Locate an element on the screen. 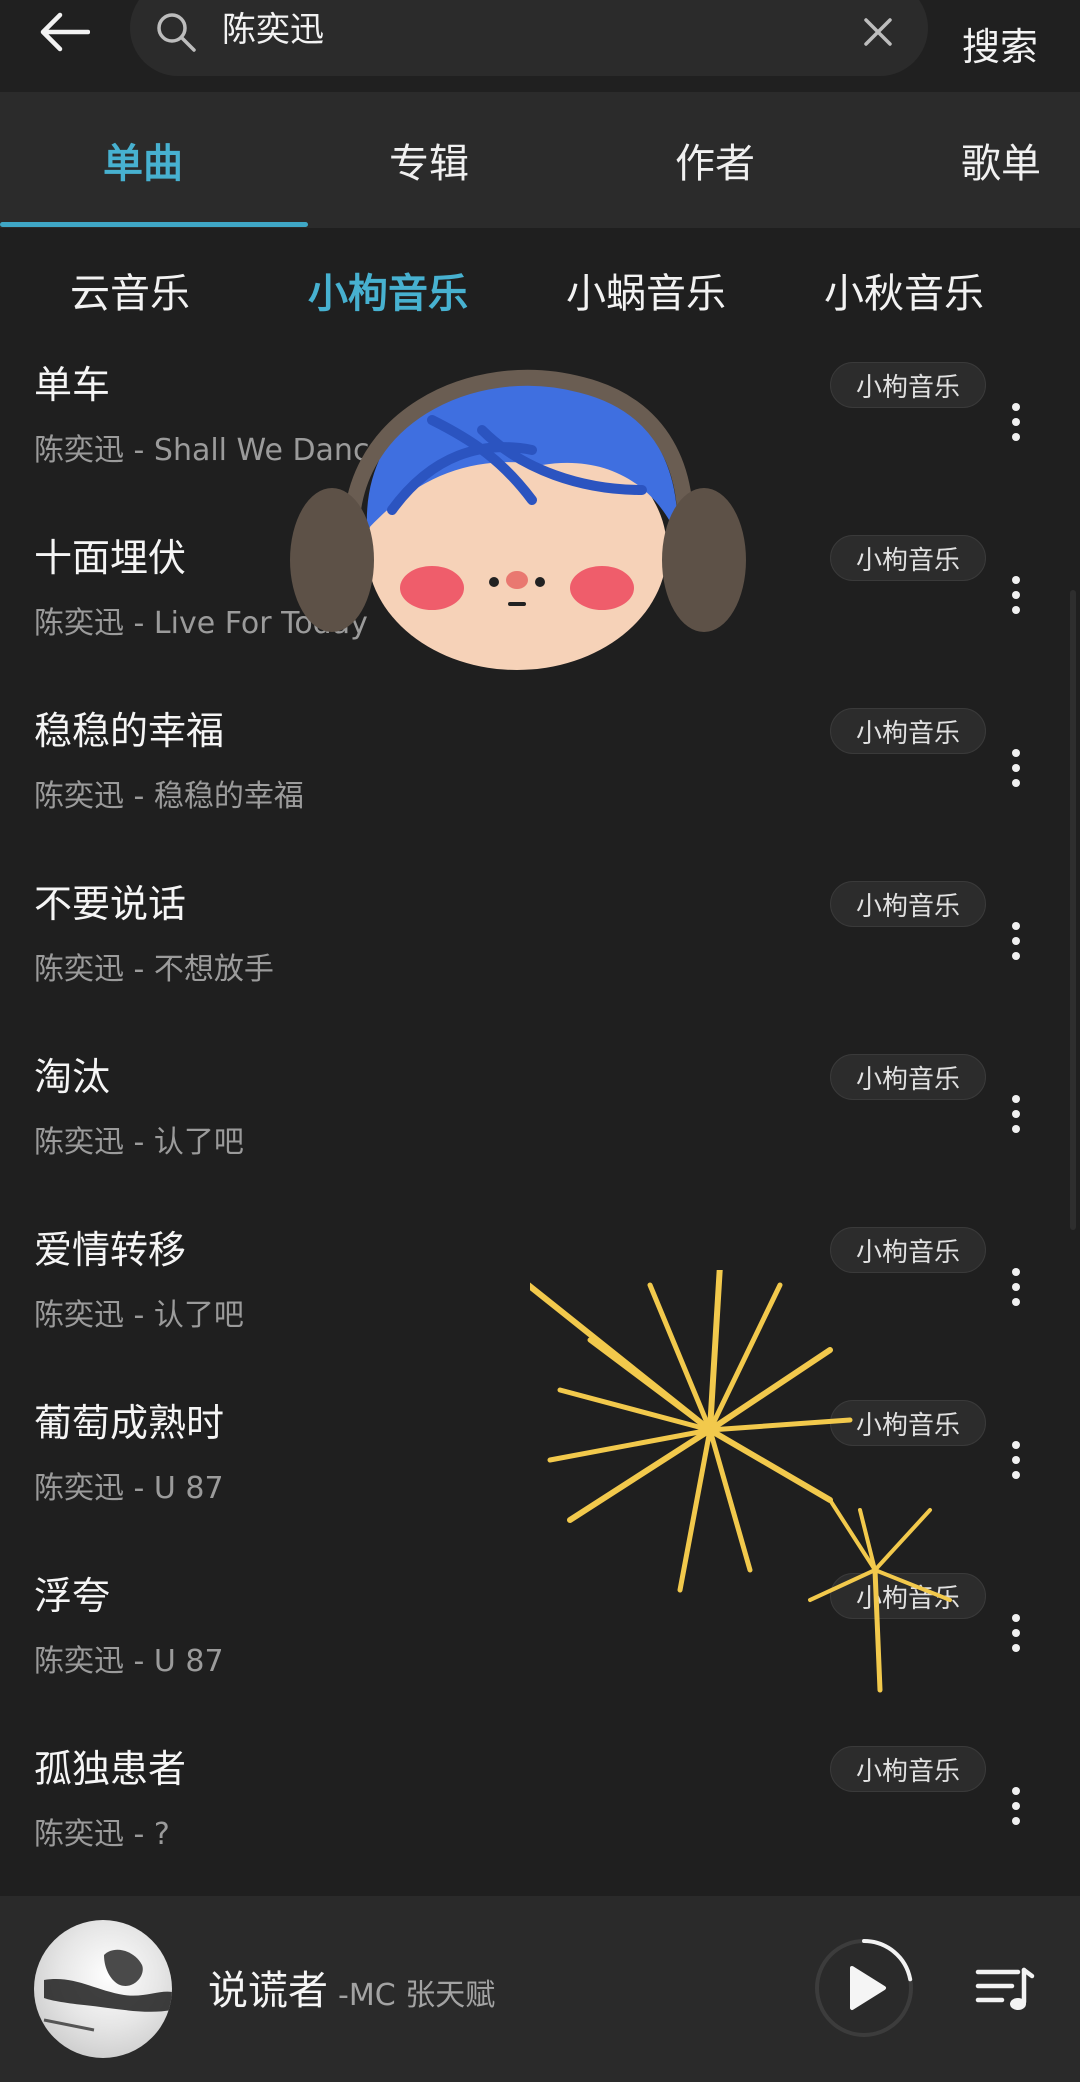  play-icon is located at coordinates (864, 1988).